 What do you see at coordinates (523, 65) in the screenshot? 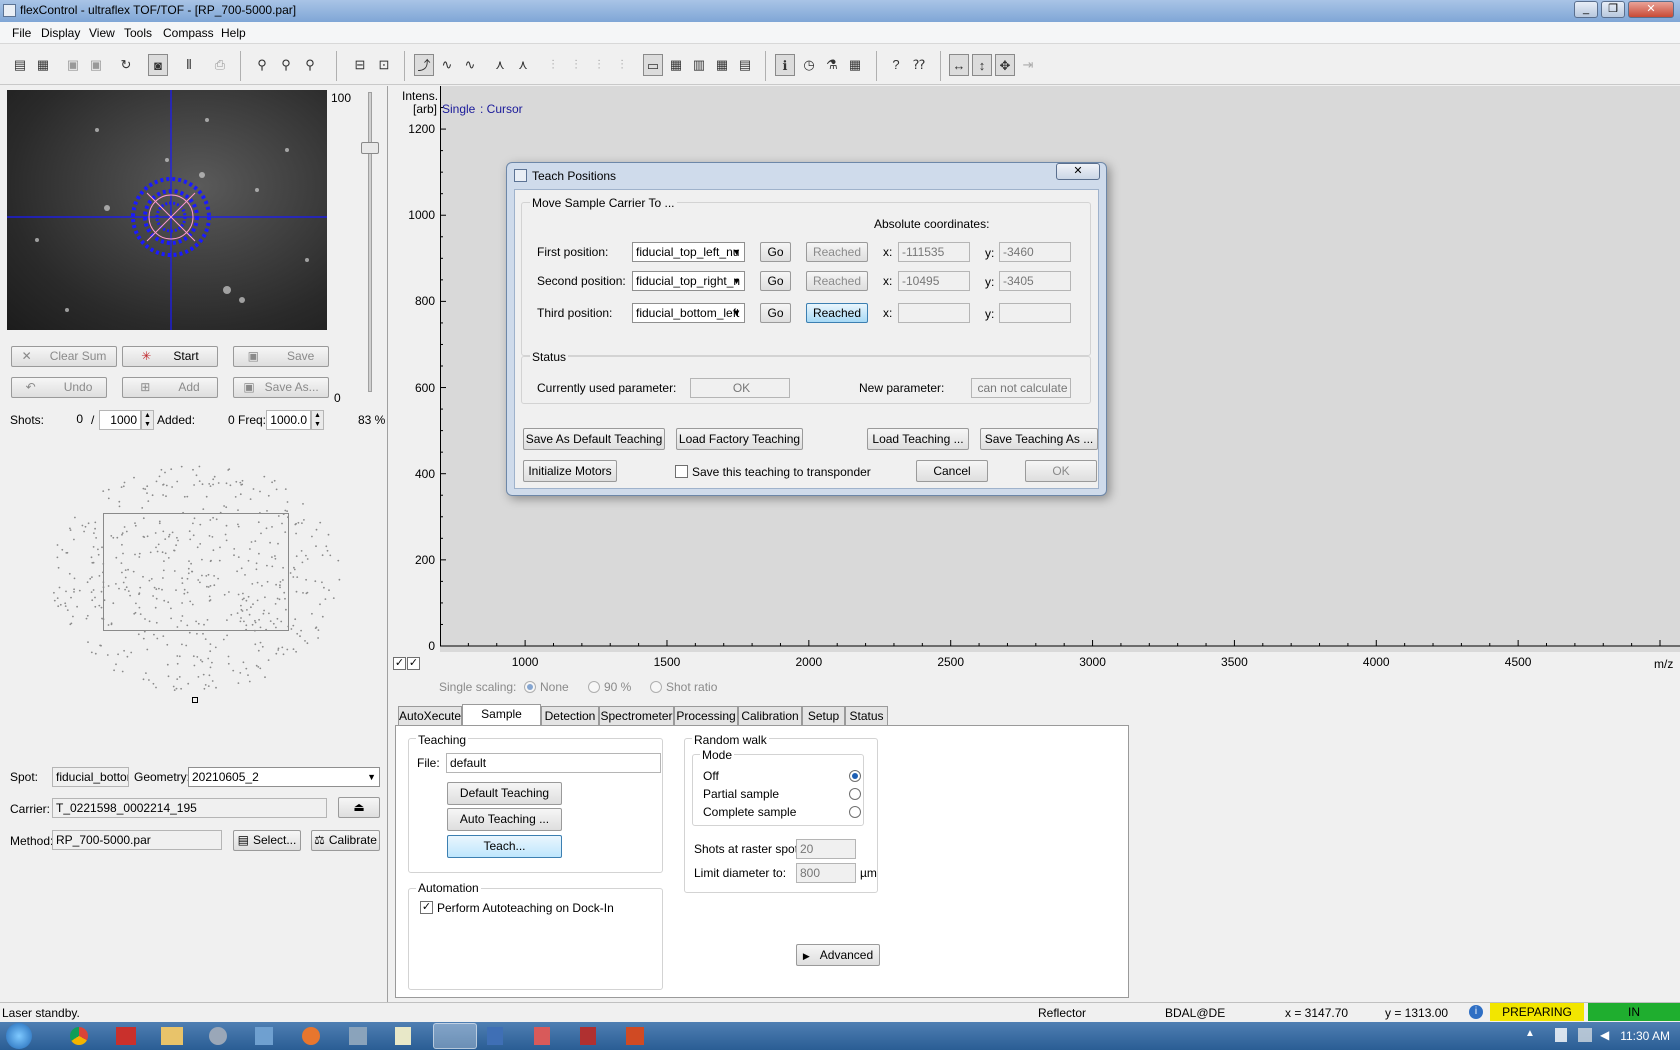
I see `mark-alt-icon: ⋏` at bounding box center [523, 65].